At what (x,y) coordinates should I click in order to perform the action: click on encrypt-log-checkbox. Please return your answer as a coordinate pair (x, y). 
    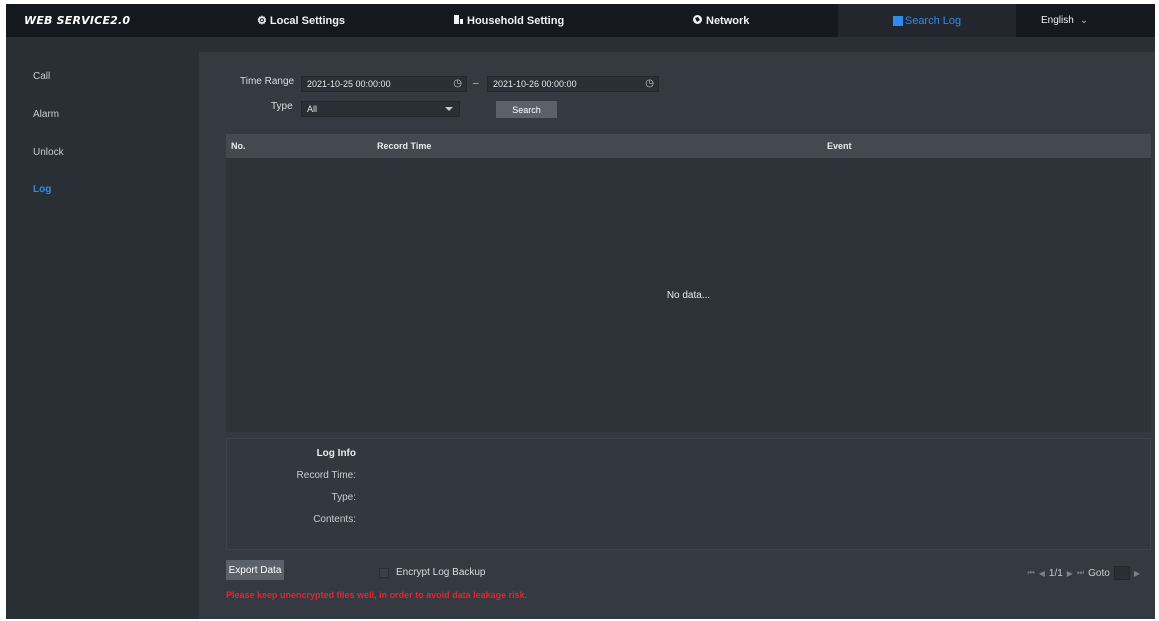
    Looking at the image, I should click on (384, 573).